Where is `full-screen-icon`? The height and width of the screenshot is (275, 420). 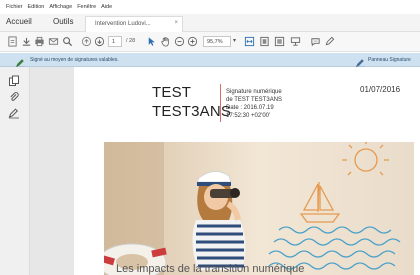
full-screen-icon is located at coordinates (279, 41).